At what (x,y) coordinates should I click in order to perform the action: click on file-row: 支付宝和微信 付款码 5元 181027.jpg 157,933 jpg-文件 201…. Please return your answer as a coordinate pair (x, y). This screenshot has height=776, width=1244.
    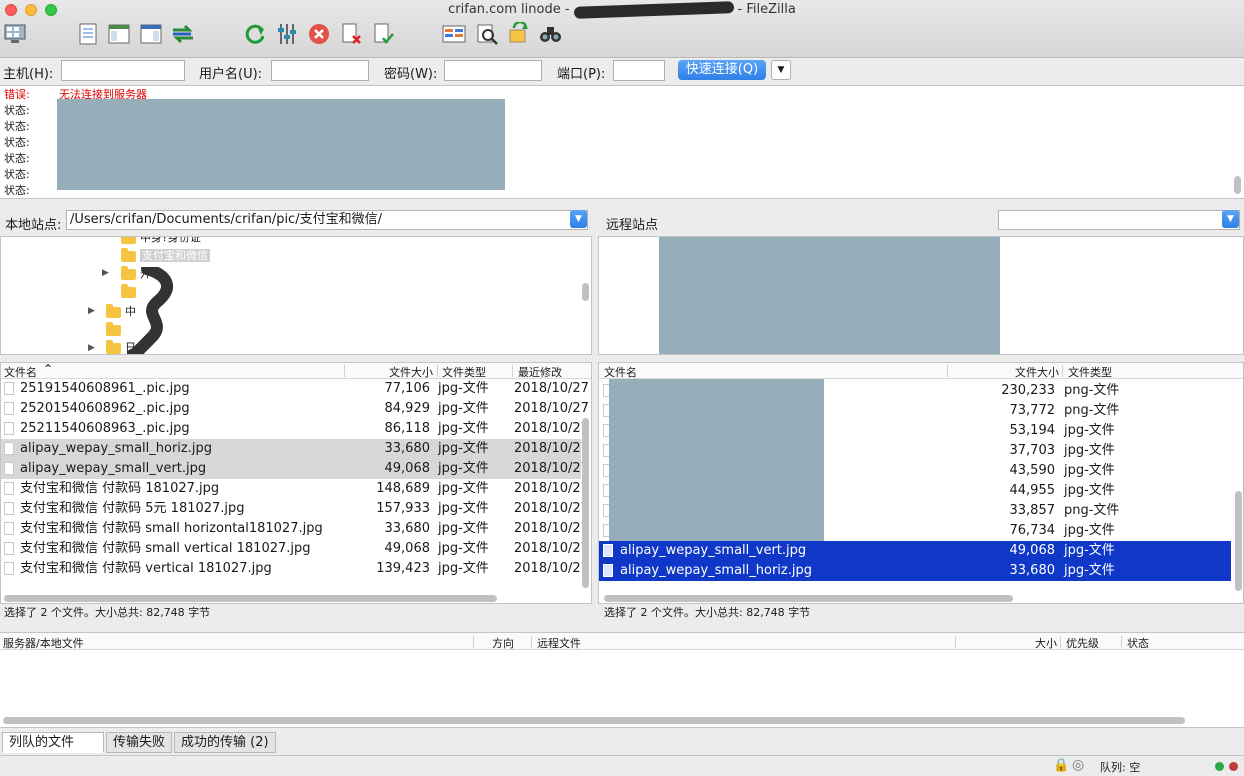
    Looking at the image, I should click on (295, 509).